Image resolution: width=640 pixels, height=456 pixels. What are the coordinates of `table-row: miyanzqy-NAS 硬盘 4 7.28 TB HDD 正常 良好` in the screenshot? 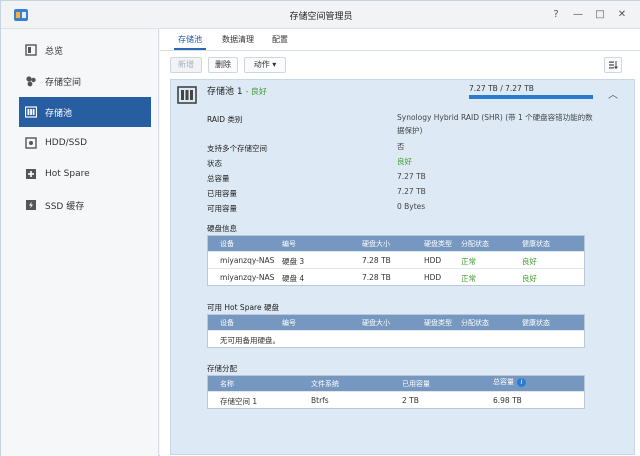 It's located at (396, 276).